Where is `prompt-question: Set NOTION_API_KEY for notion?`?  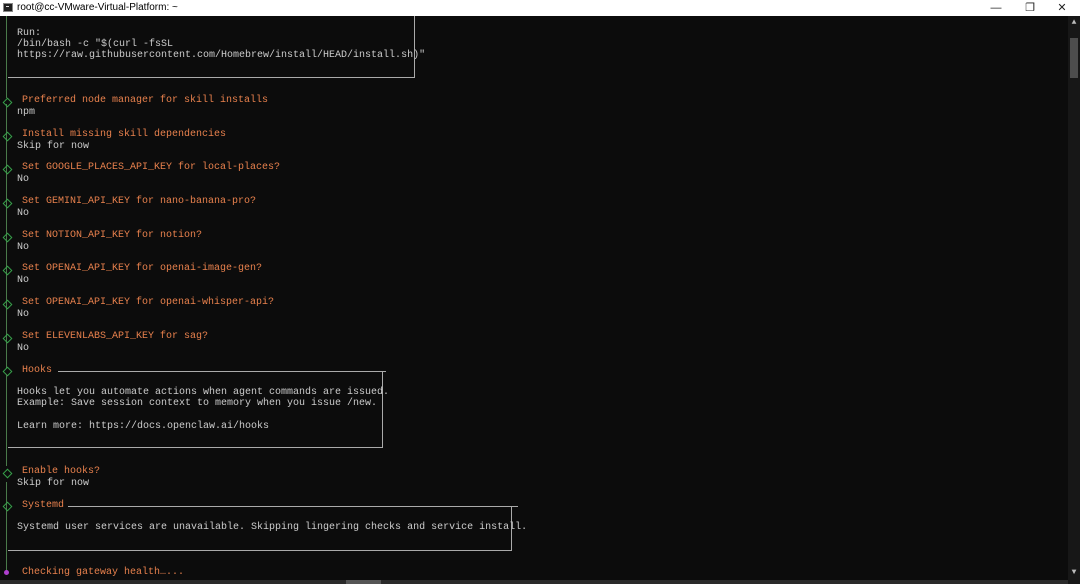
prompt-question: Set NOTION_API_KEY for notion? is located at coordinates (112, 235).